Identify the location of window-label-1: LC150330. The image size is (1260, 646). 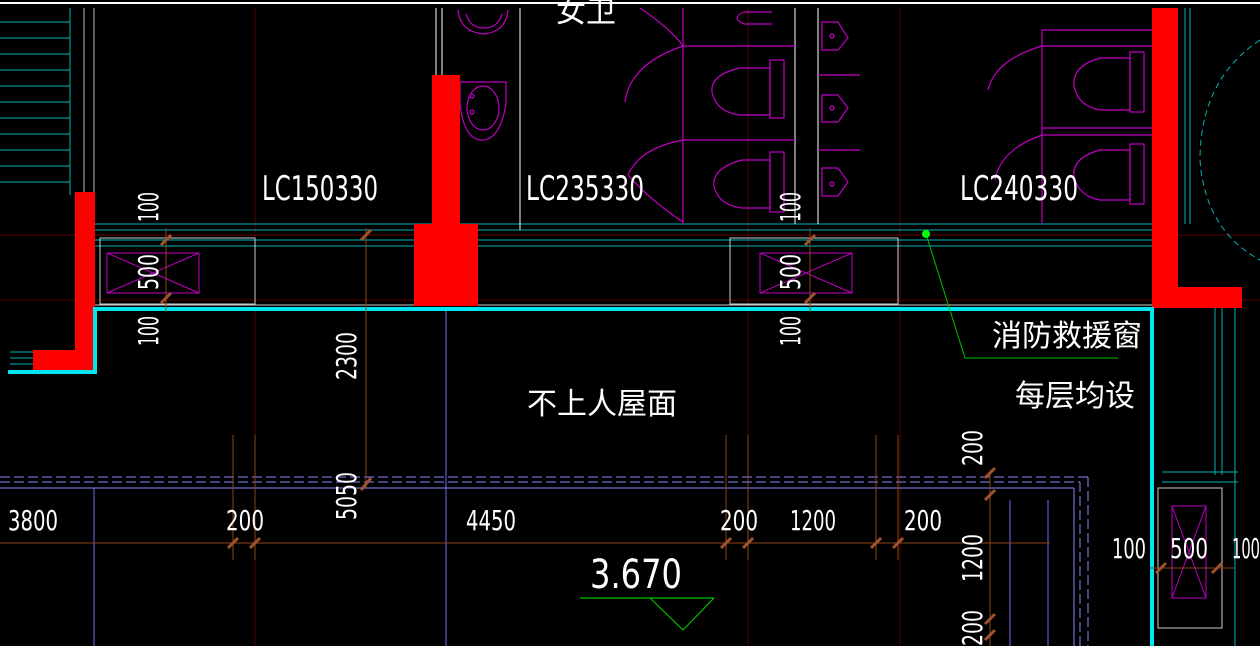
(320, 189).